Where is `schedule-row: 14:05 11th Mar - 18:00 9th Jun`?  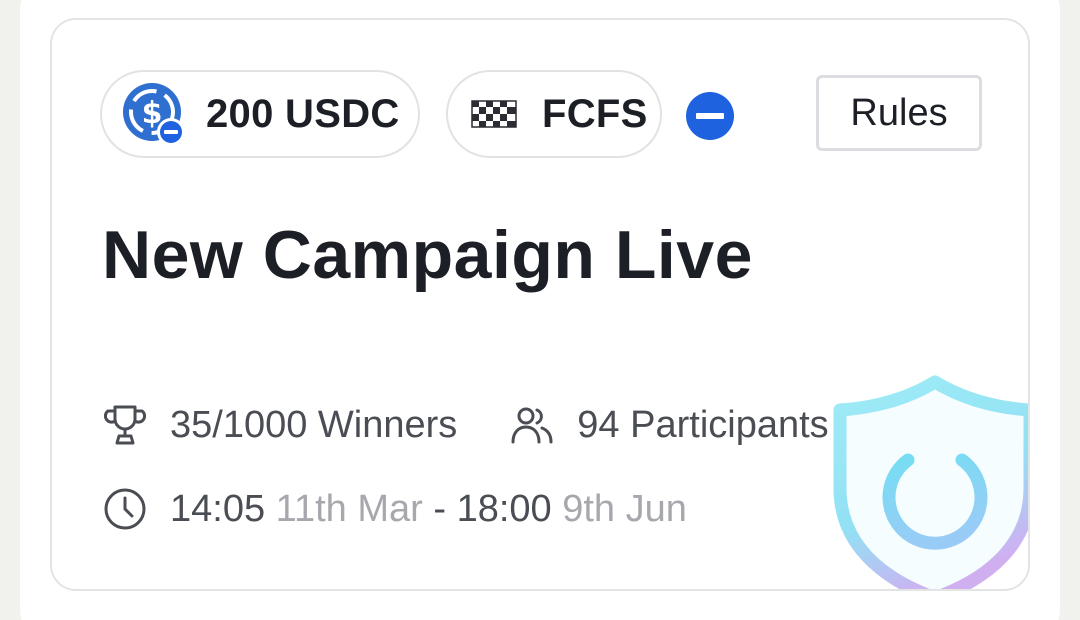
schedule-row: 14:05 11th Mar - 18:00 9th Jun is located at coordinates (394, 509).